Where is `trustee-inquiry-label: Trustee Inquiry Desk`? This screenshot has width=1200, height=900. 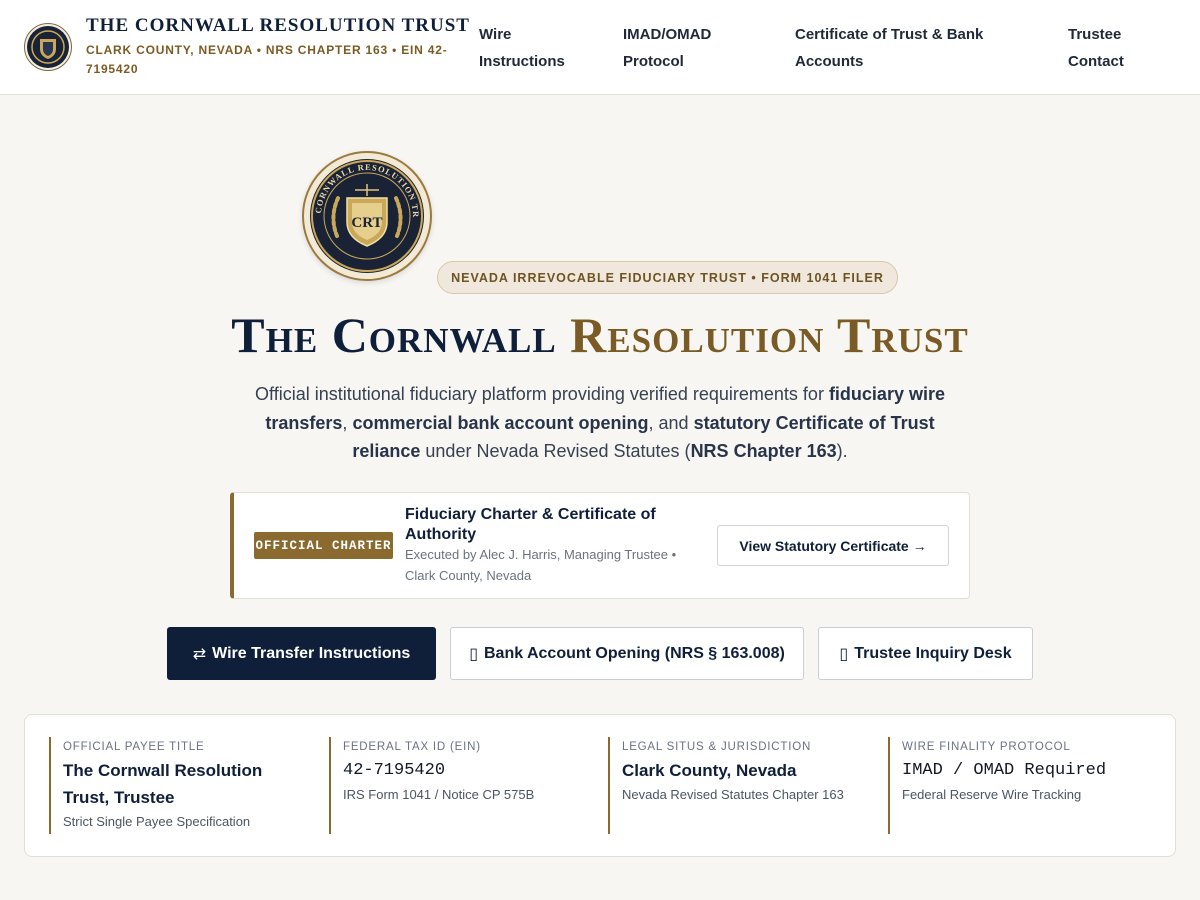
trustee-inquiry-label: Trustee Inquiry Desk is located at coordinates (933, 653).